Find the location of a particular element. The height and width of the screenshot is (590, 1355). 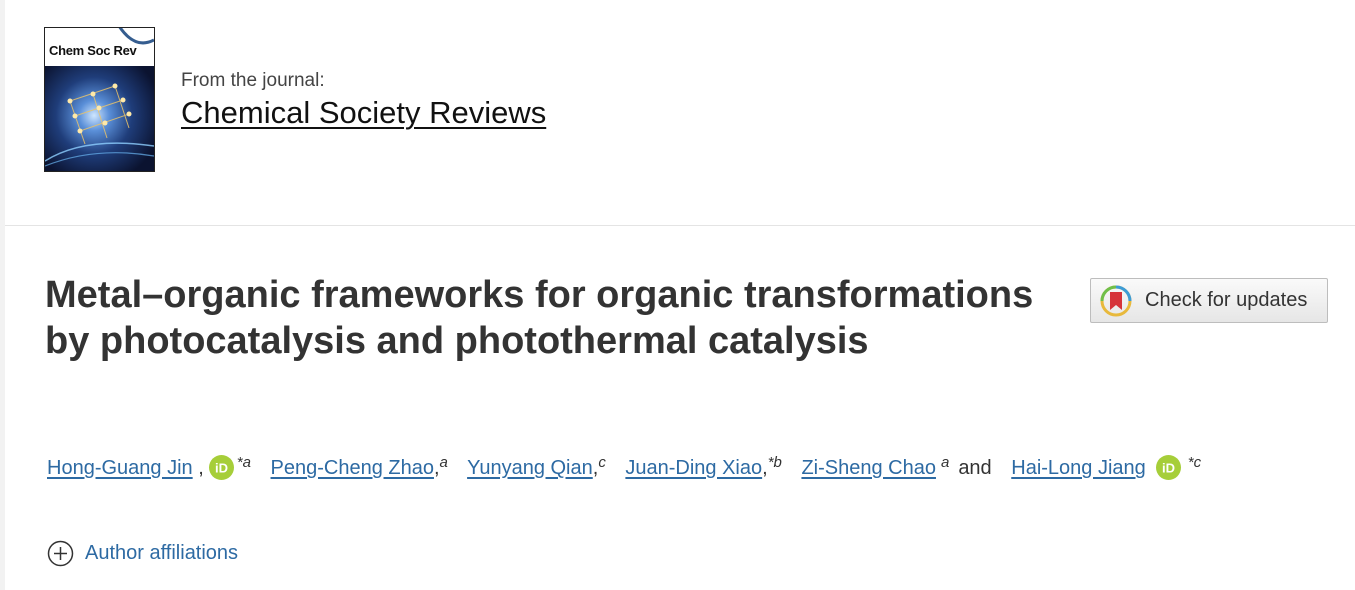

journal-cover-image: Chem Soc Rev is located at coordinates (99, 99).